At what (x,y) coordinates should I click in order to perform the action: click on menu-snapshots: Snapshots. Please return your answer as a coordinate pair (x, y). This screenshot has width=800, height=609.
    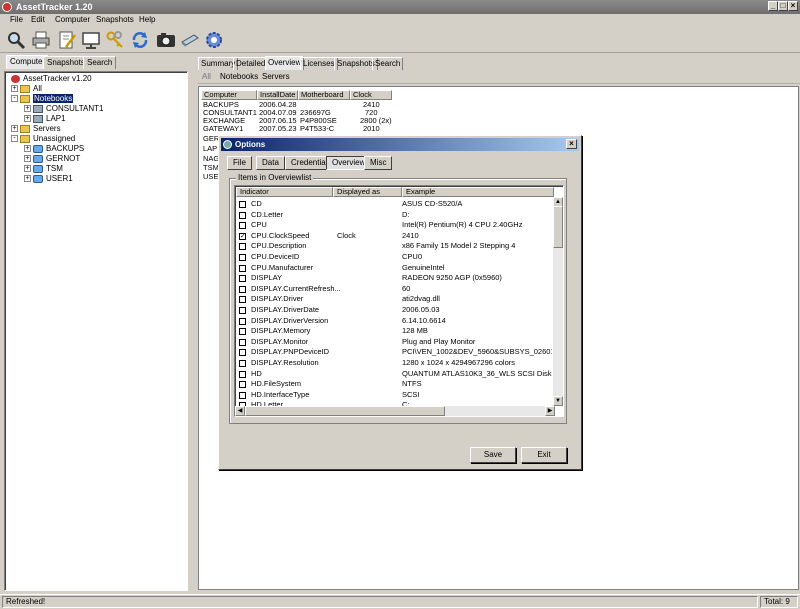
    Looking at the image, I should click on (115, 19).